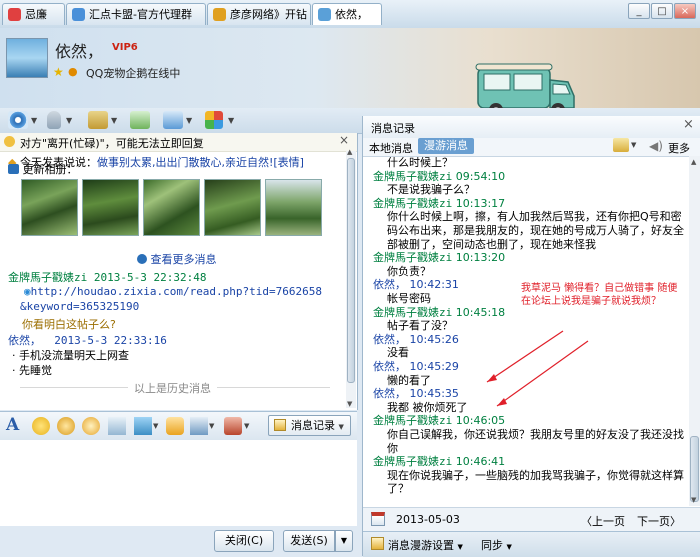 The width and height of the screenshot is (700, 557). I want to click on send-bar: 关闭(C) 发送(S) ▼, so click(178, 541).